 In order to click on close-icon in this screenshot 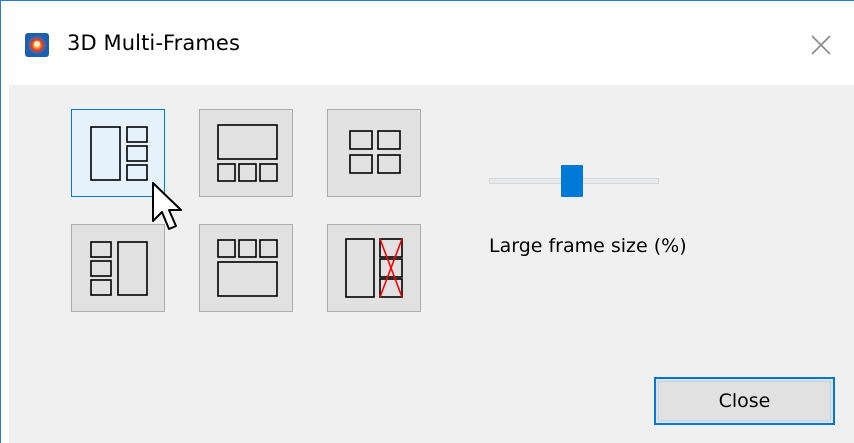, I will do `click(821, 45)`.